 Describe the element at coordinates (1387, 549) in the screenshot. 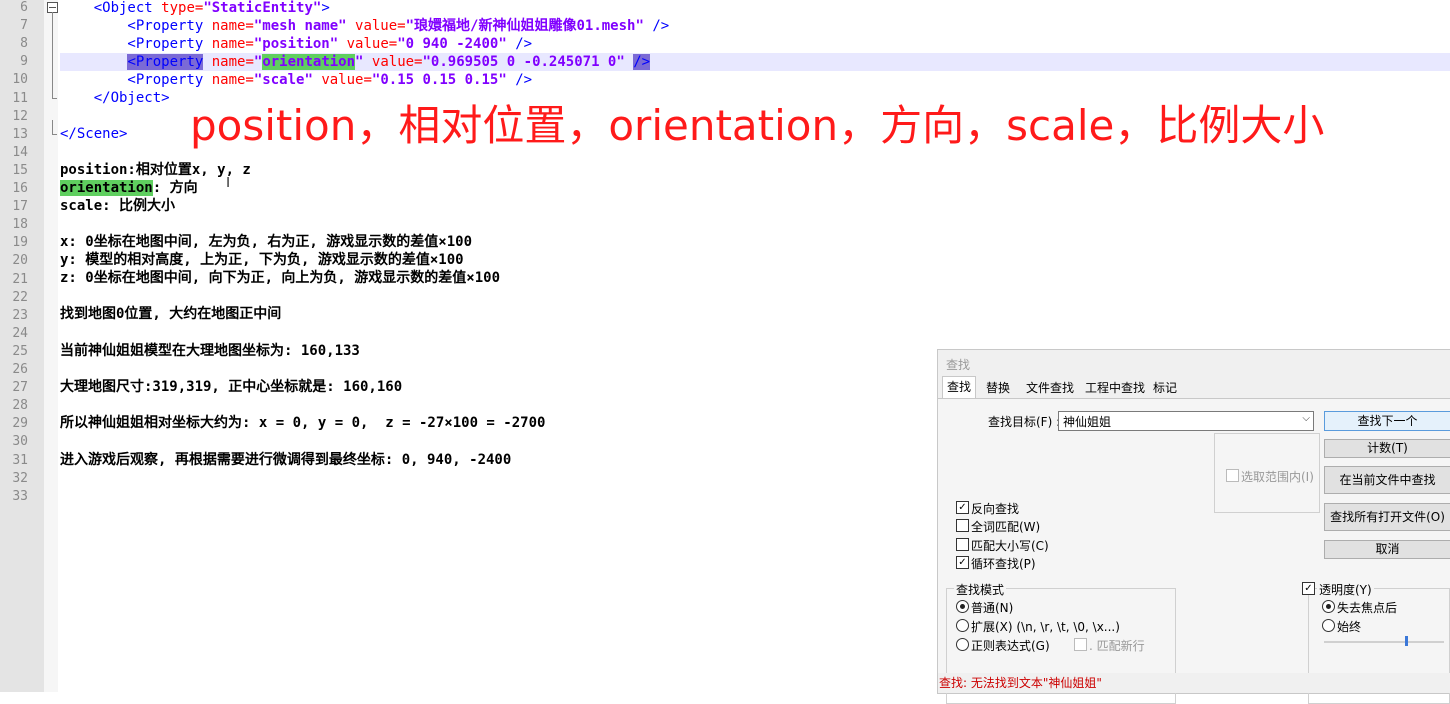

I see `cancel-button: 取消` at that location.